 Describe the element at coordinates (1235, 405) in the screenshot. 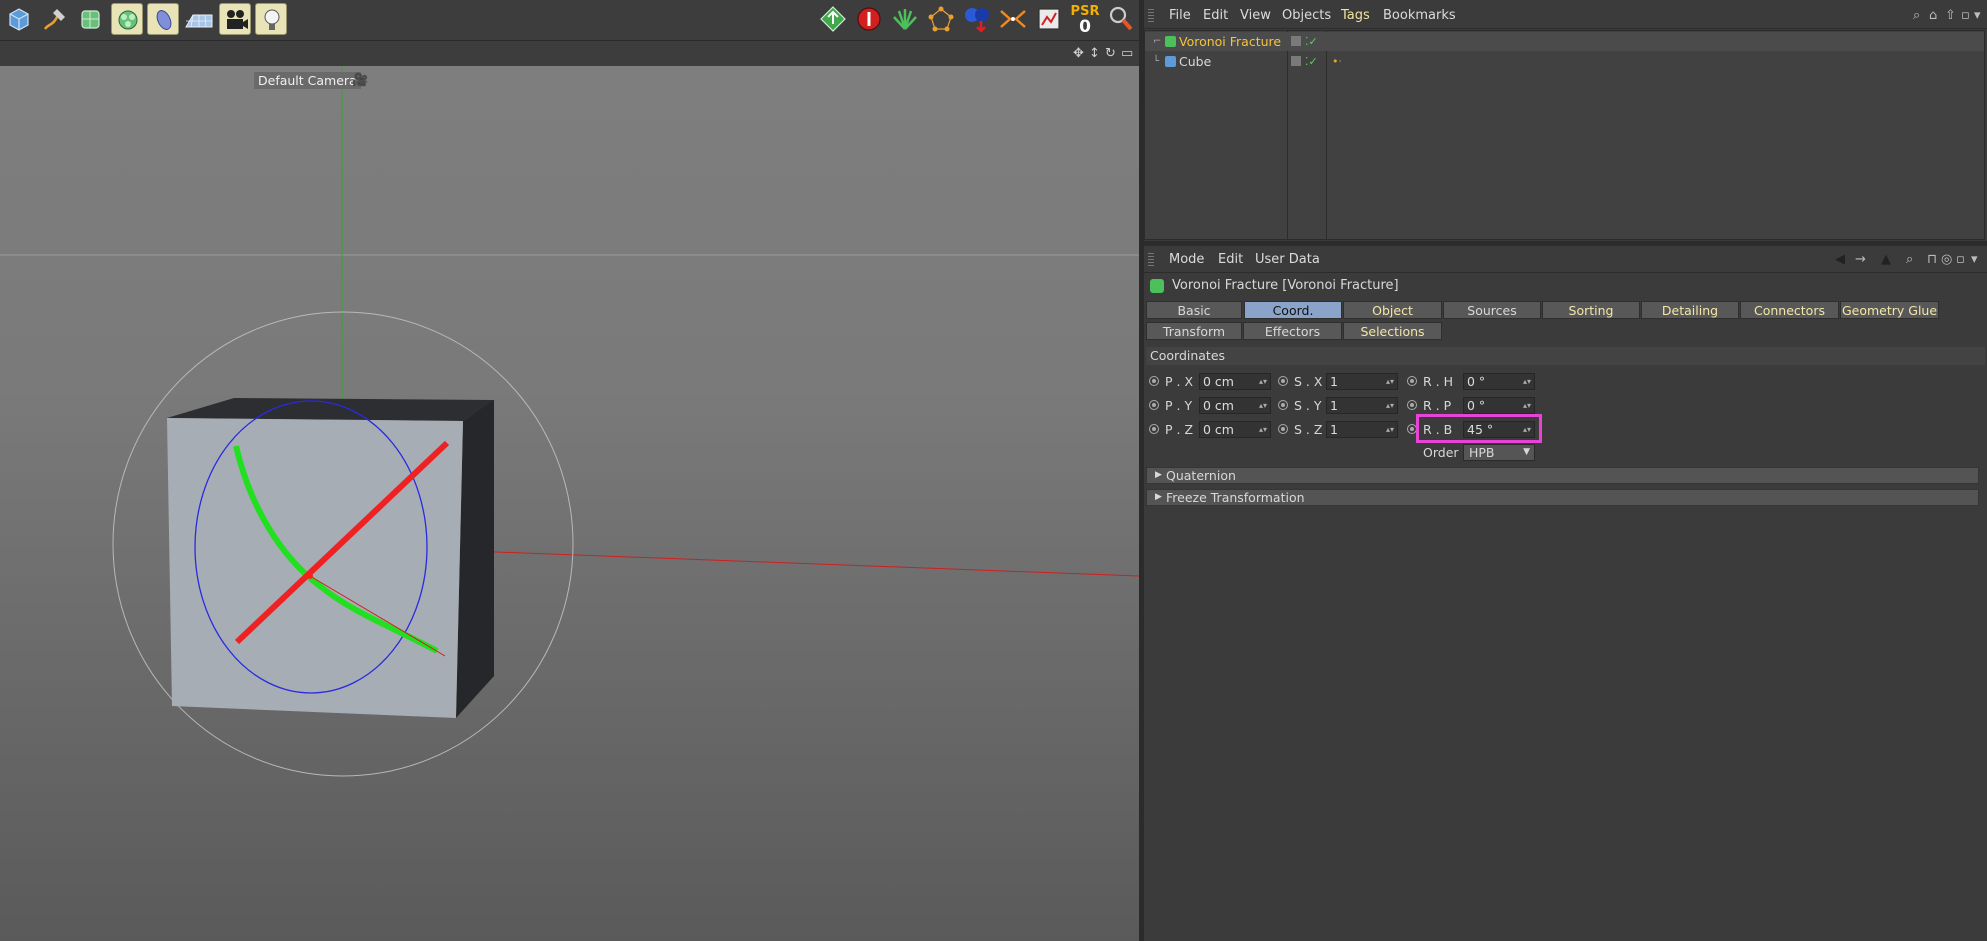

I see `position-y-field: 0 cm ▴▾` at that location.